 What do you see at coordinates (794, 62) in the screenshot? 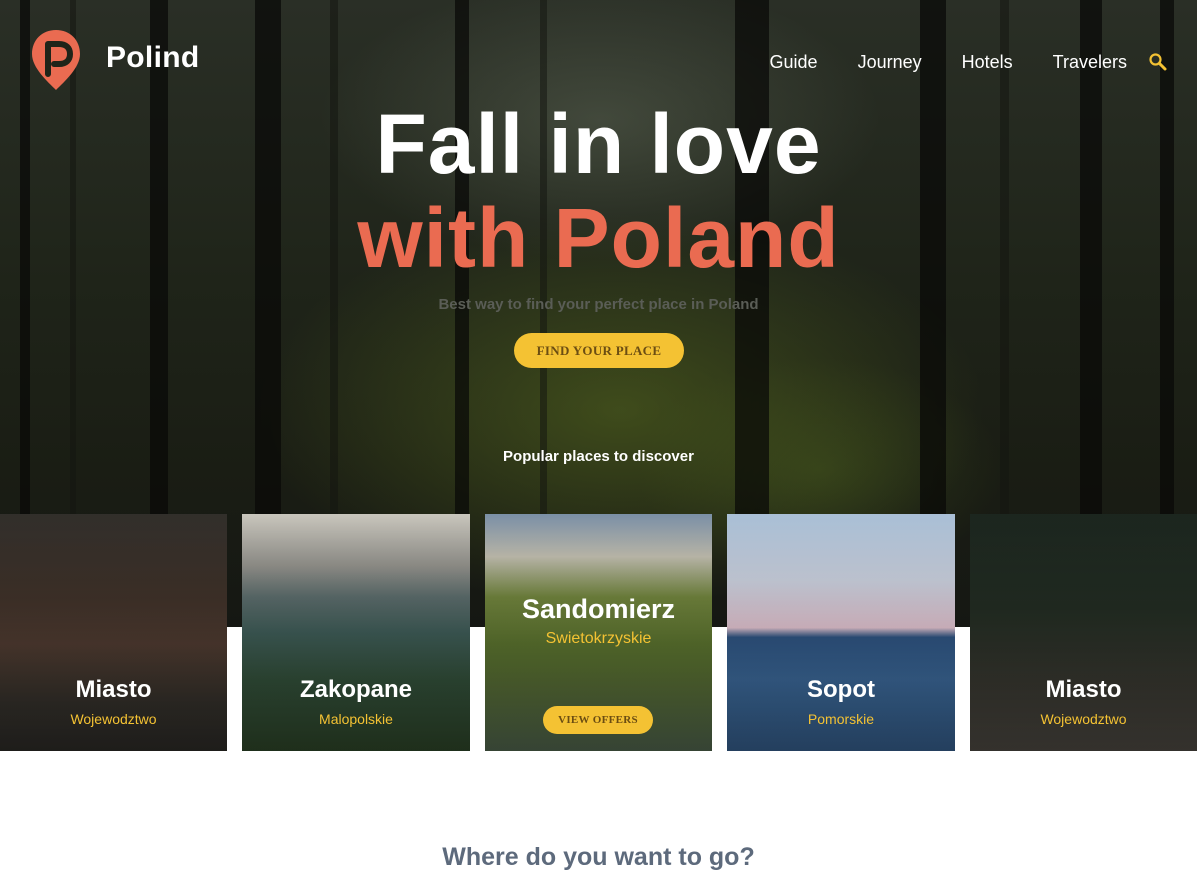
I see `nav-item-guide: Guide` at bounding box center [794, 62].